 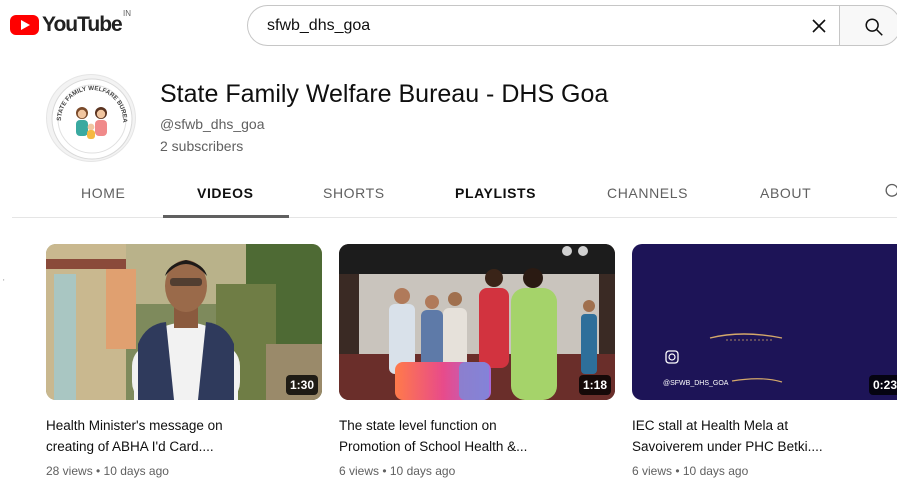 I want to click on search-button, so click(x=868, y=25).